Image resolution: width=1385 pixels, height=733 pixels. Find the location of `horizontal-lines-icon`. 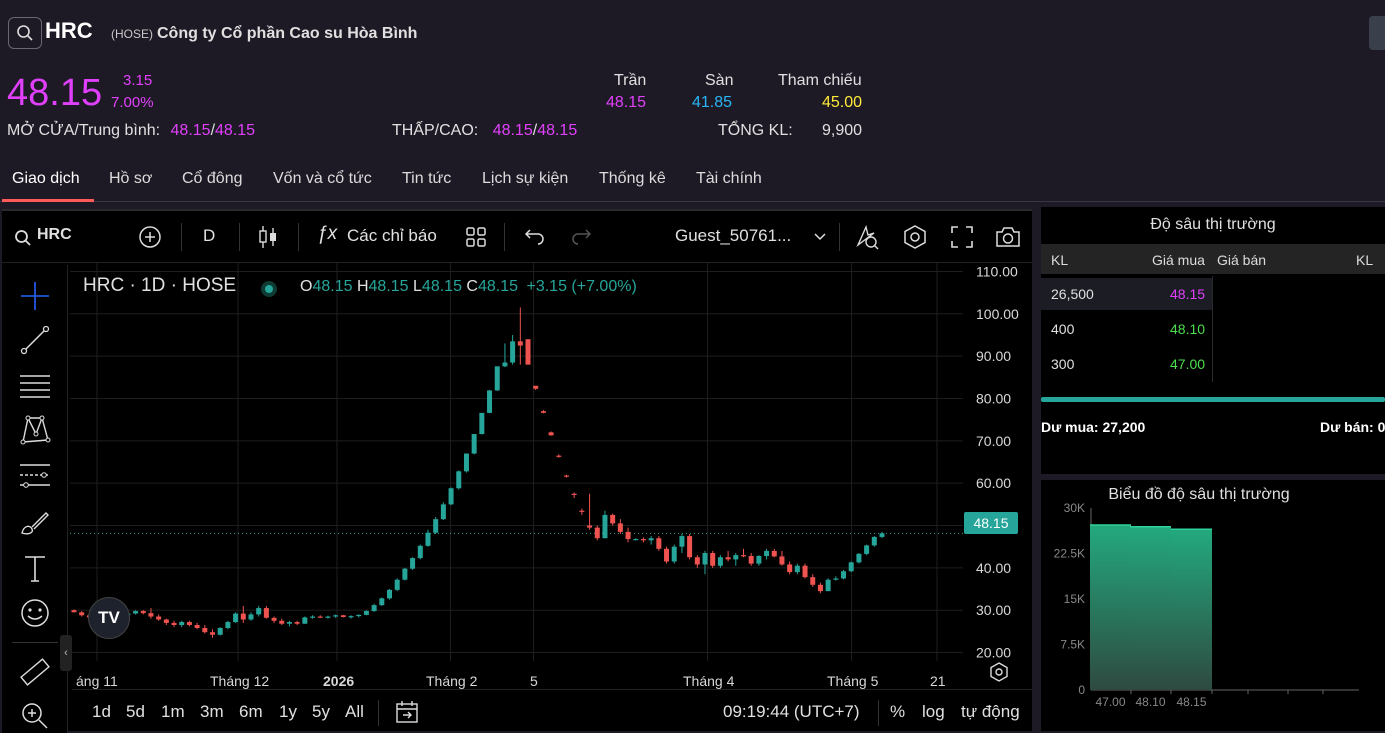

horizontal-lines-icon is located at coordinates (35, 385).